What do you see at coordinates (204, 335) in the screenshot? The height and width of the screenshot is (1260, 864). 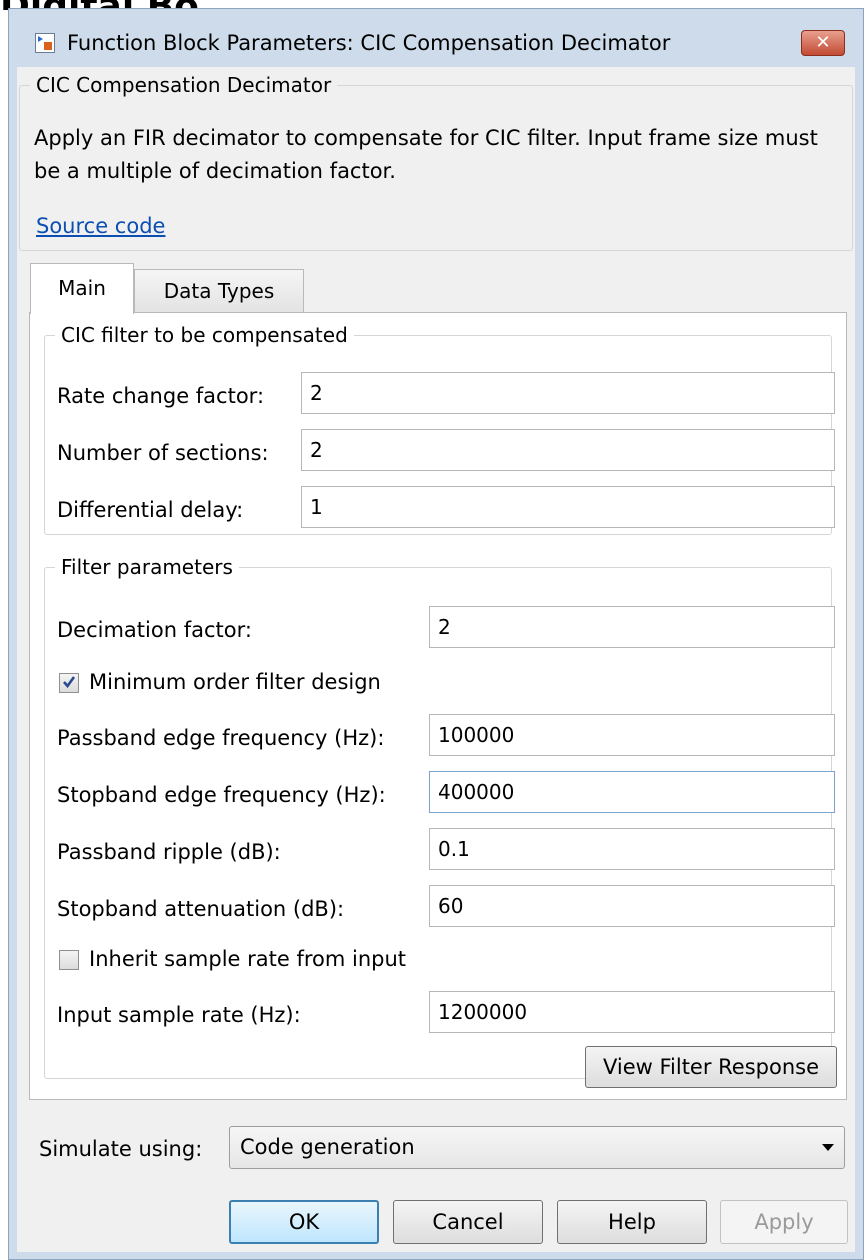 I see `cic-group-title: CIC filter to be compensated` at bounding box center [204, 335].